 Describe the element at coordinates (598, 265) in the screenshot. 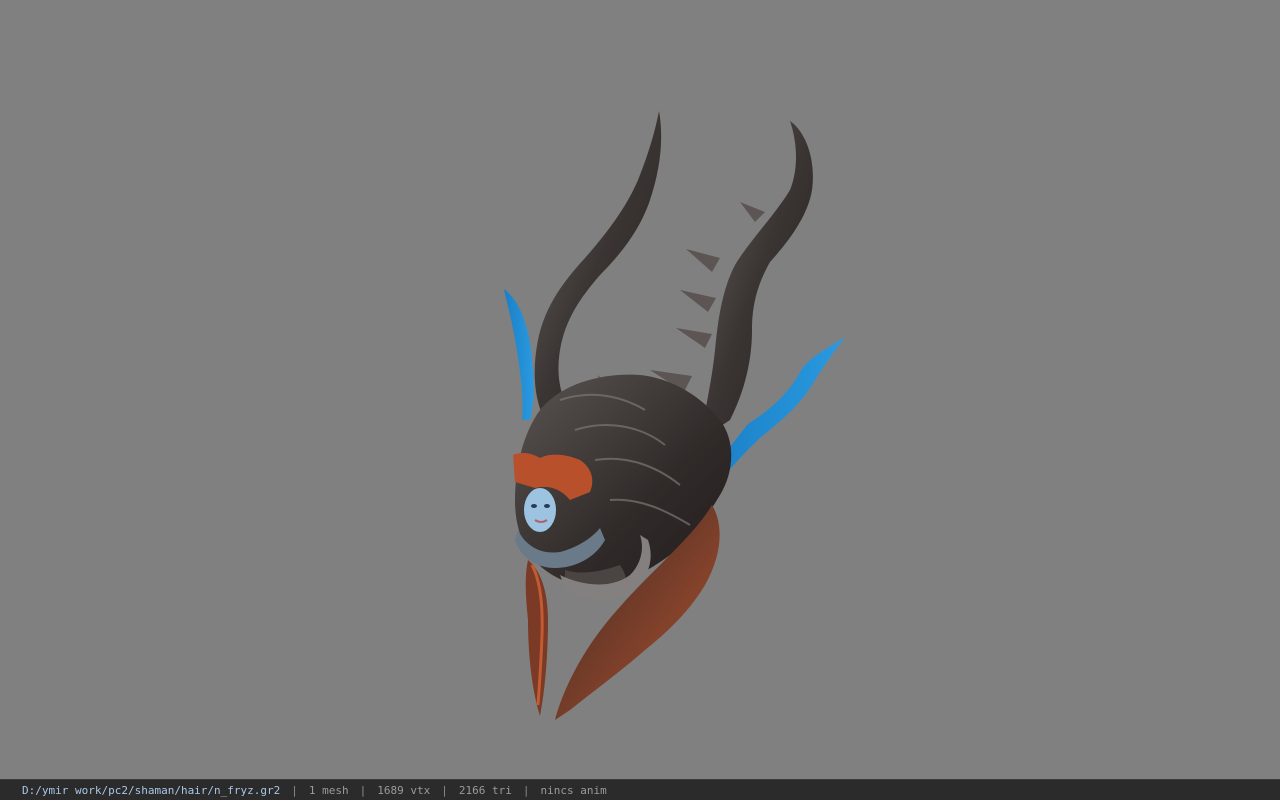

I see `left-horn` at that location.